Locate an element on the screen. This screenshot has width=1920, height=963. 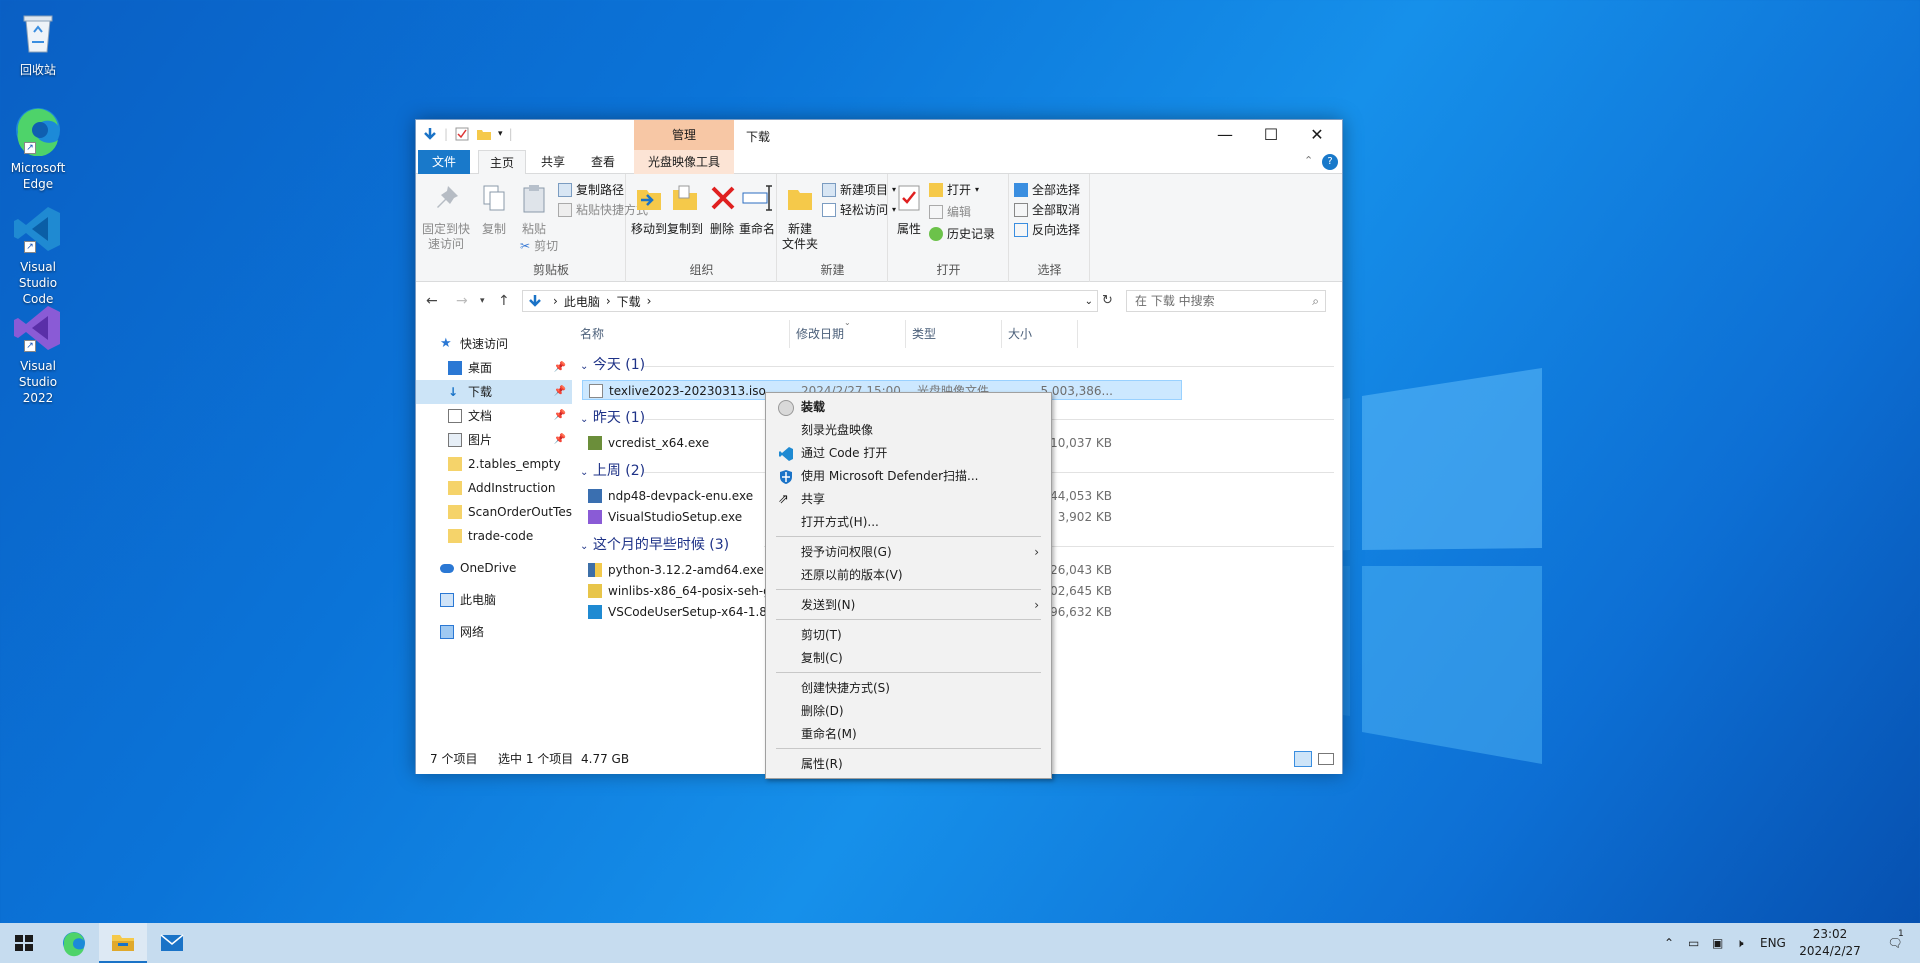
column-header-name: 名称 is located at coordinates (682, 334).